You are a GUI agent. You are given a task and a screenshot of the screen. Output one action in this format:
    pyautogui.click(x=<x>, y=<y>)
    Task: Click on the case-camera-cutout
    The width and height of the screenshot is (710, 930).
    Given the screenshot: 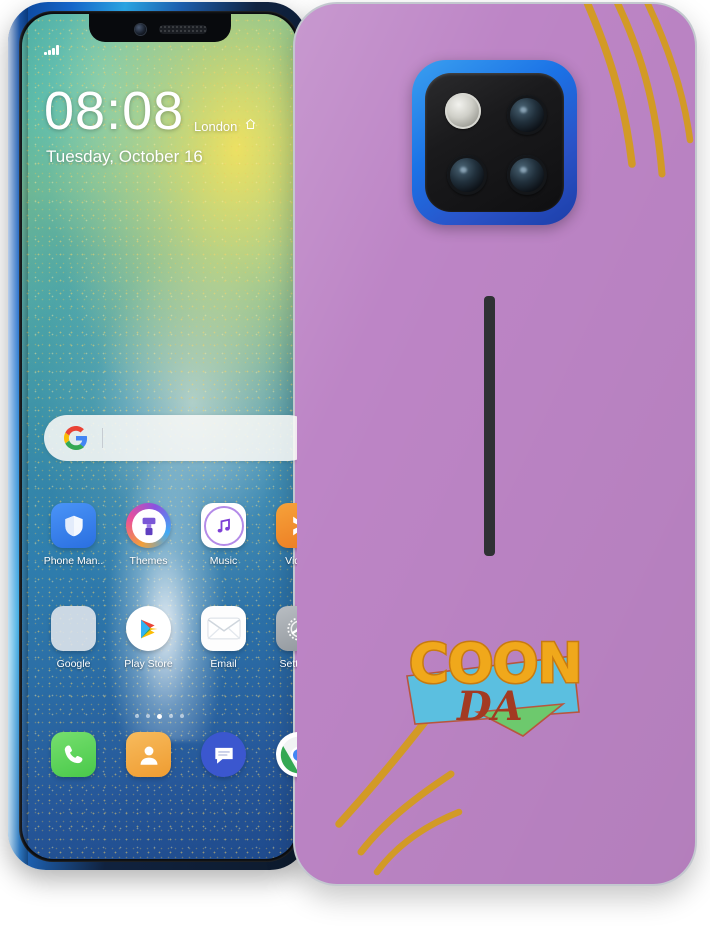 What is the action you would take?
    pyautogui.click(x=494, y=142)
    